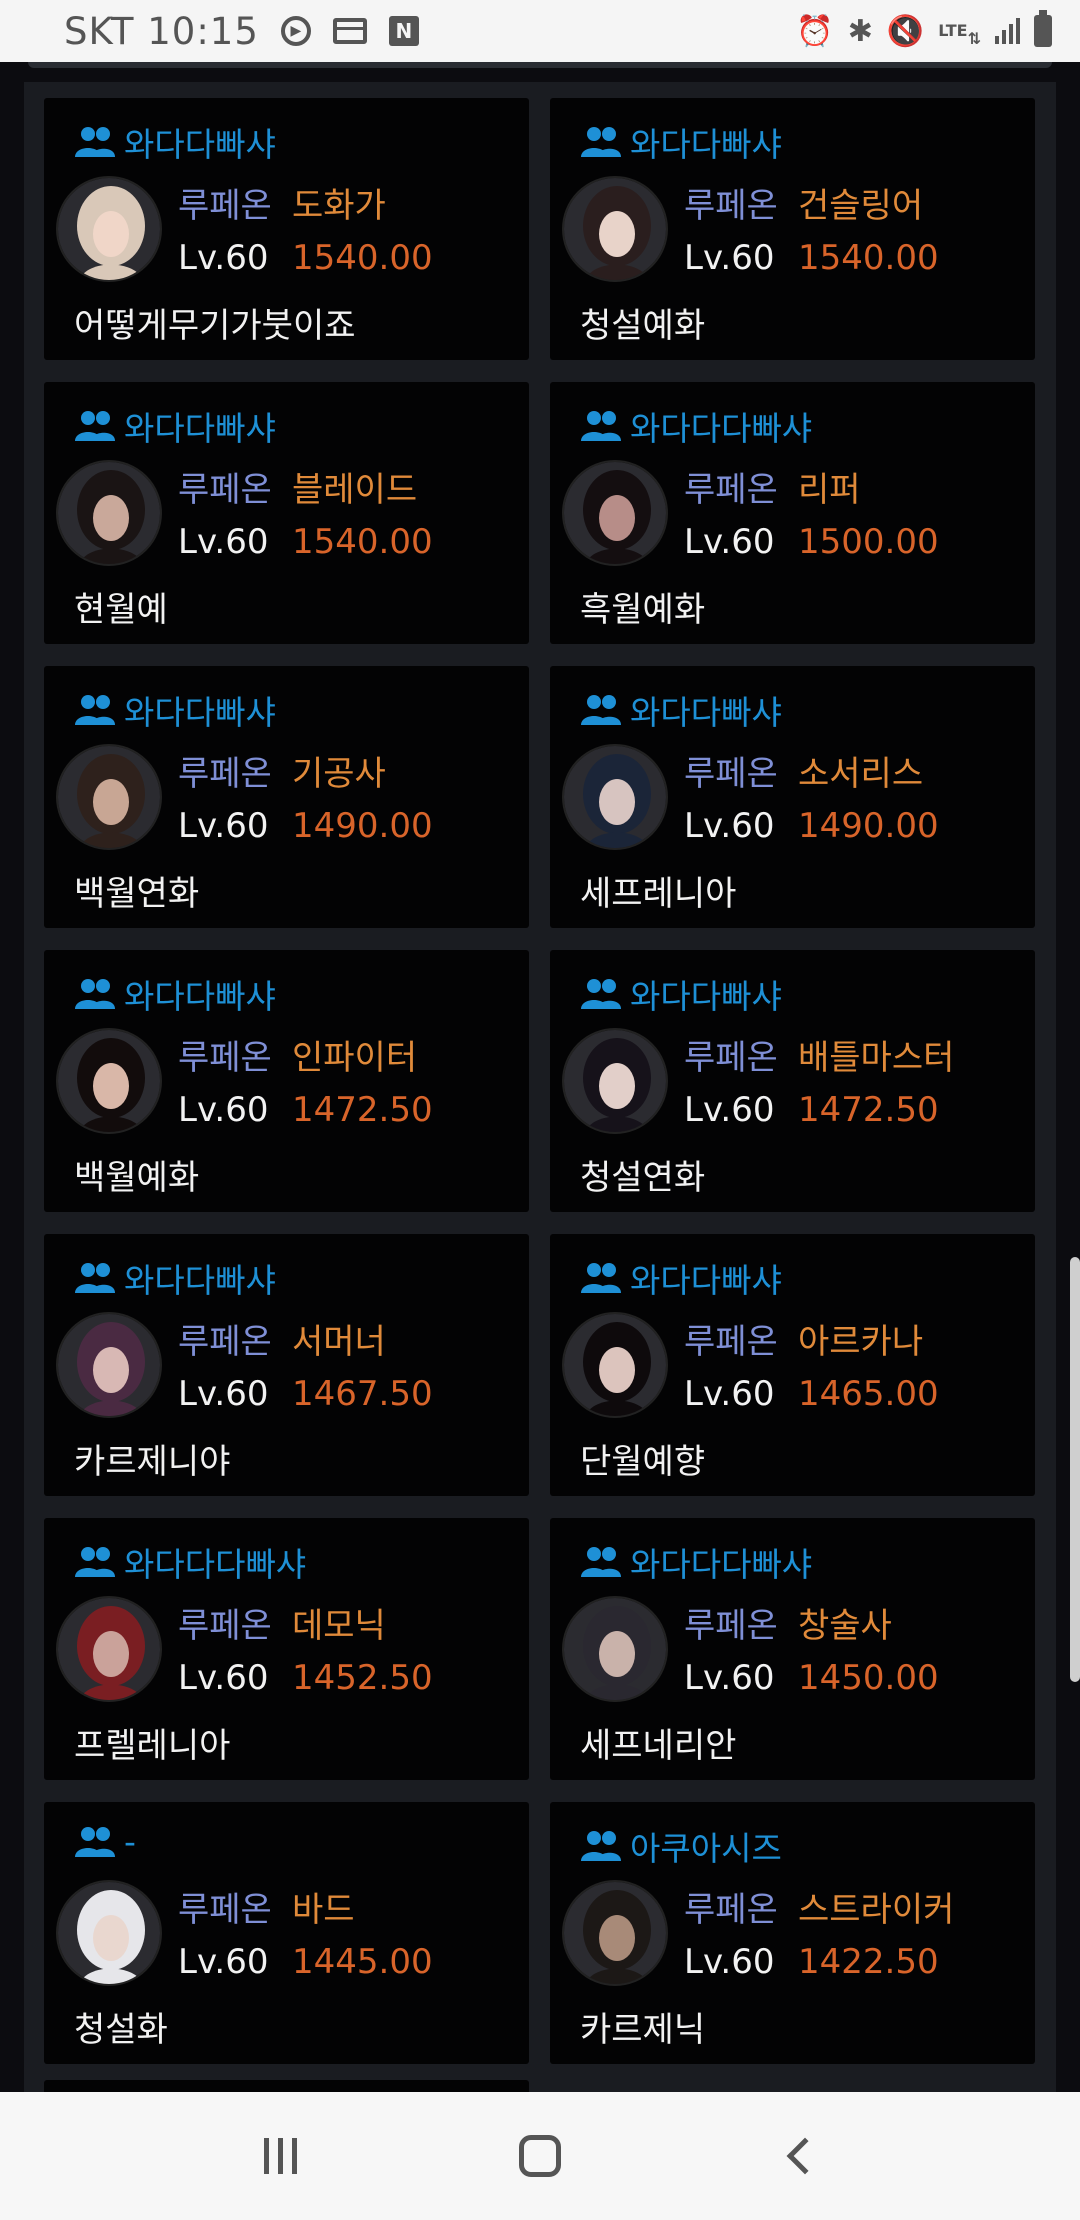 Image resolution: width=1080 pixels, height=2220 pixels. I want to click on class-name: 리퍼, so click(829, 490).